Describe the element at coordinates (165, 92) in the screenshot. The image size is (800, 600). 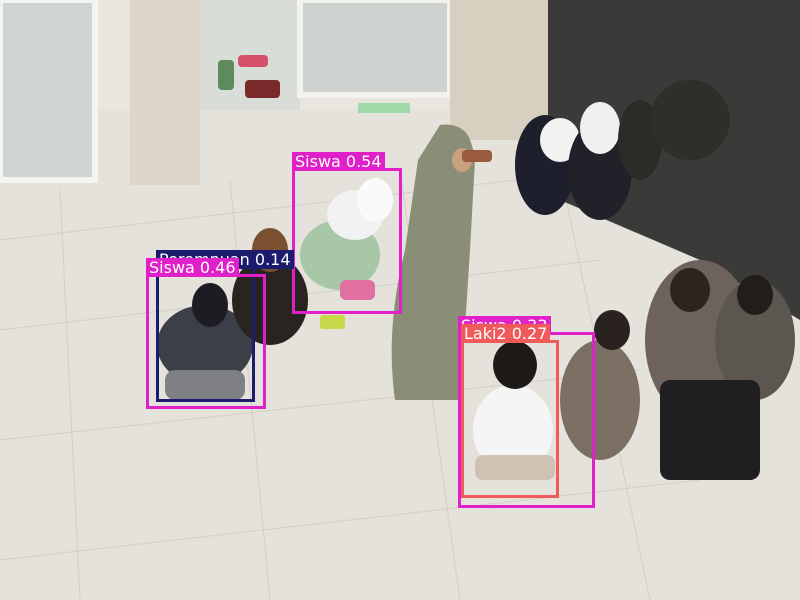
I see `pillar-left` at that location.